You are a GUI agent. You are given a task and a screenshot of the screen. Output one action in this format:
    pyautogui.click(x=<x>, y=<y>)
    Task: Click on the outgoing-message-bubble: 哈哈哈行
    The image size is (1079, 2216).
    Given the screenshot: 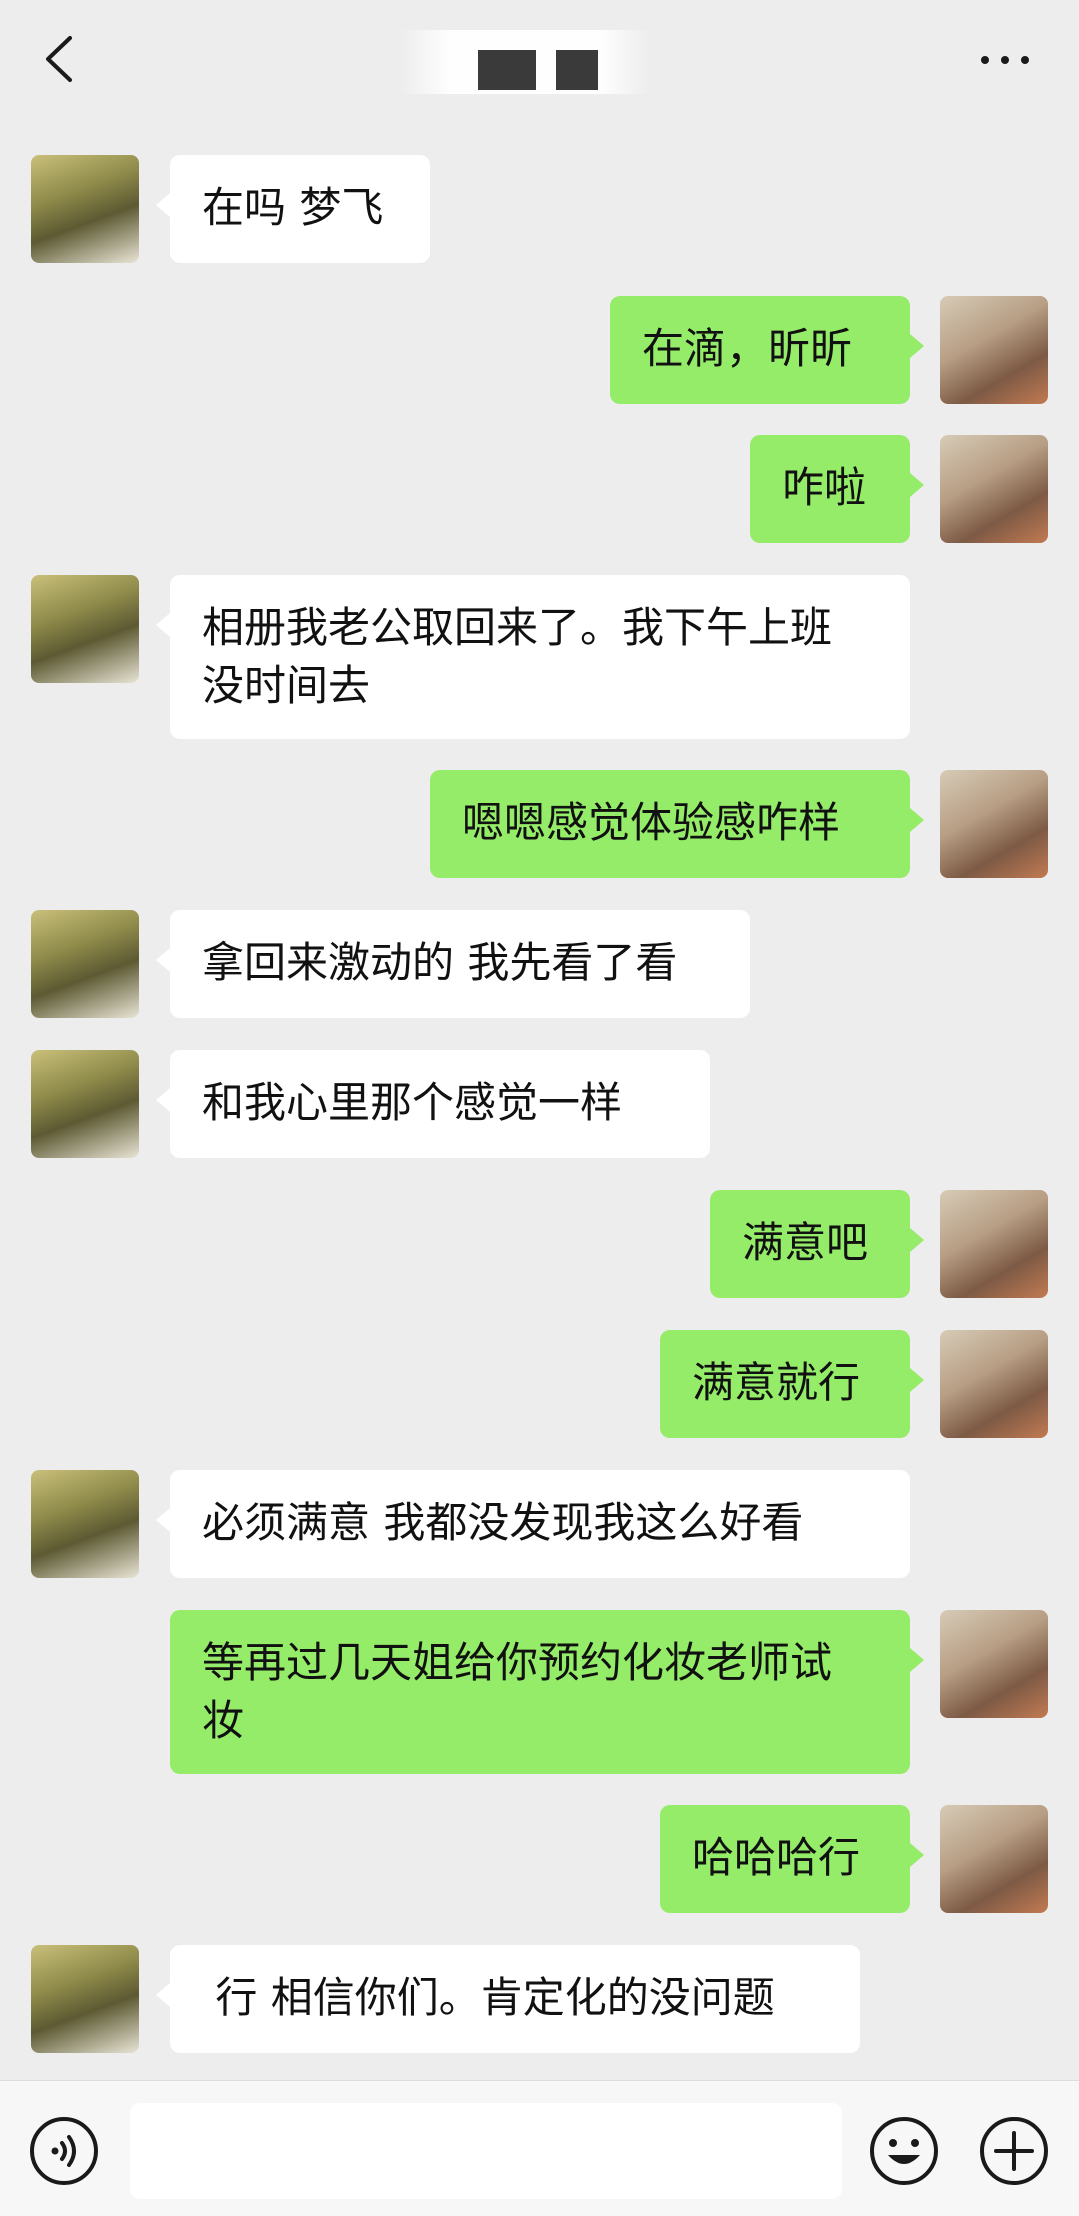 What is the action you would take?
    pyautogui.click(x=792, y=1859)
    